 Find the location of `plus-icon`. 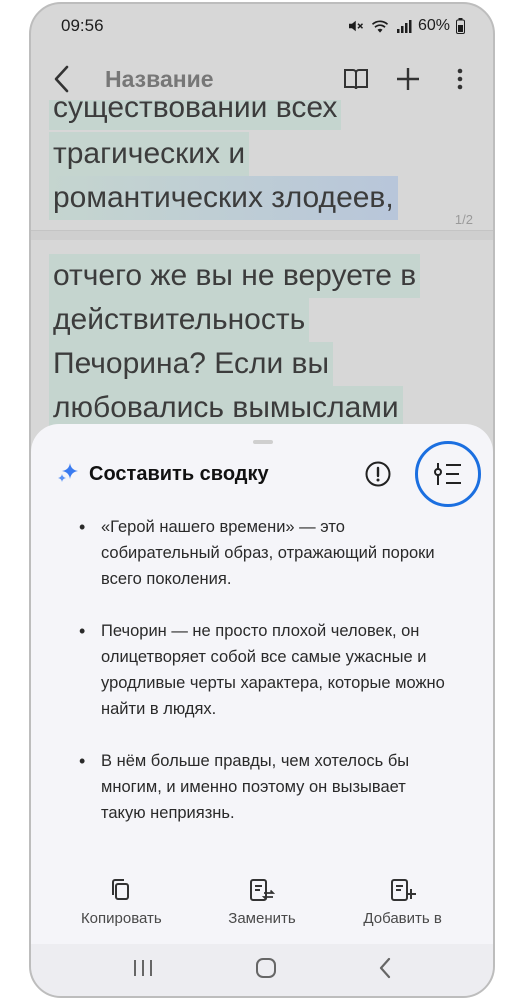

plus-icon is located at coordinates (408, 79).